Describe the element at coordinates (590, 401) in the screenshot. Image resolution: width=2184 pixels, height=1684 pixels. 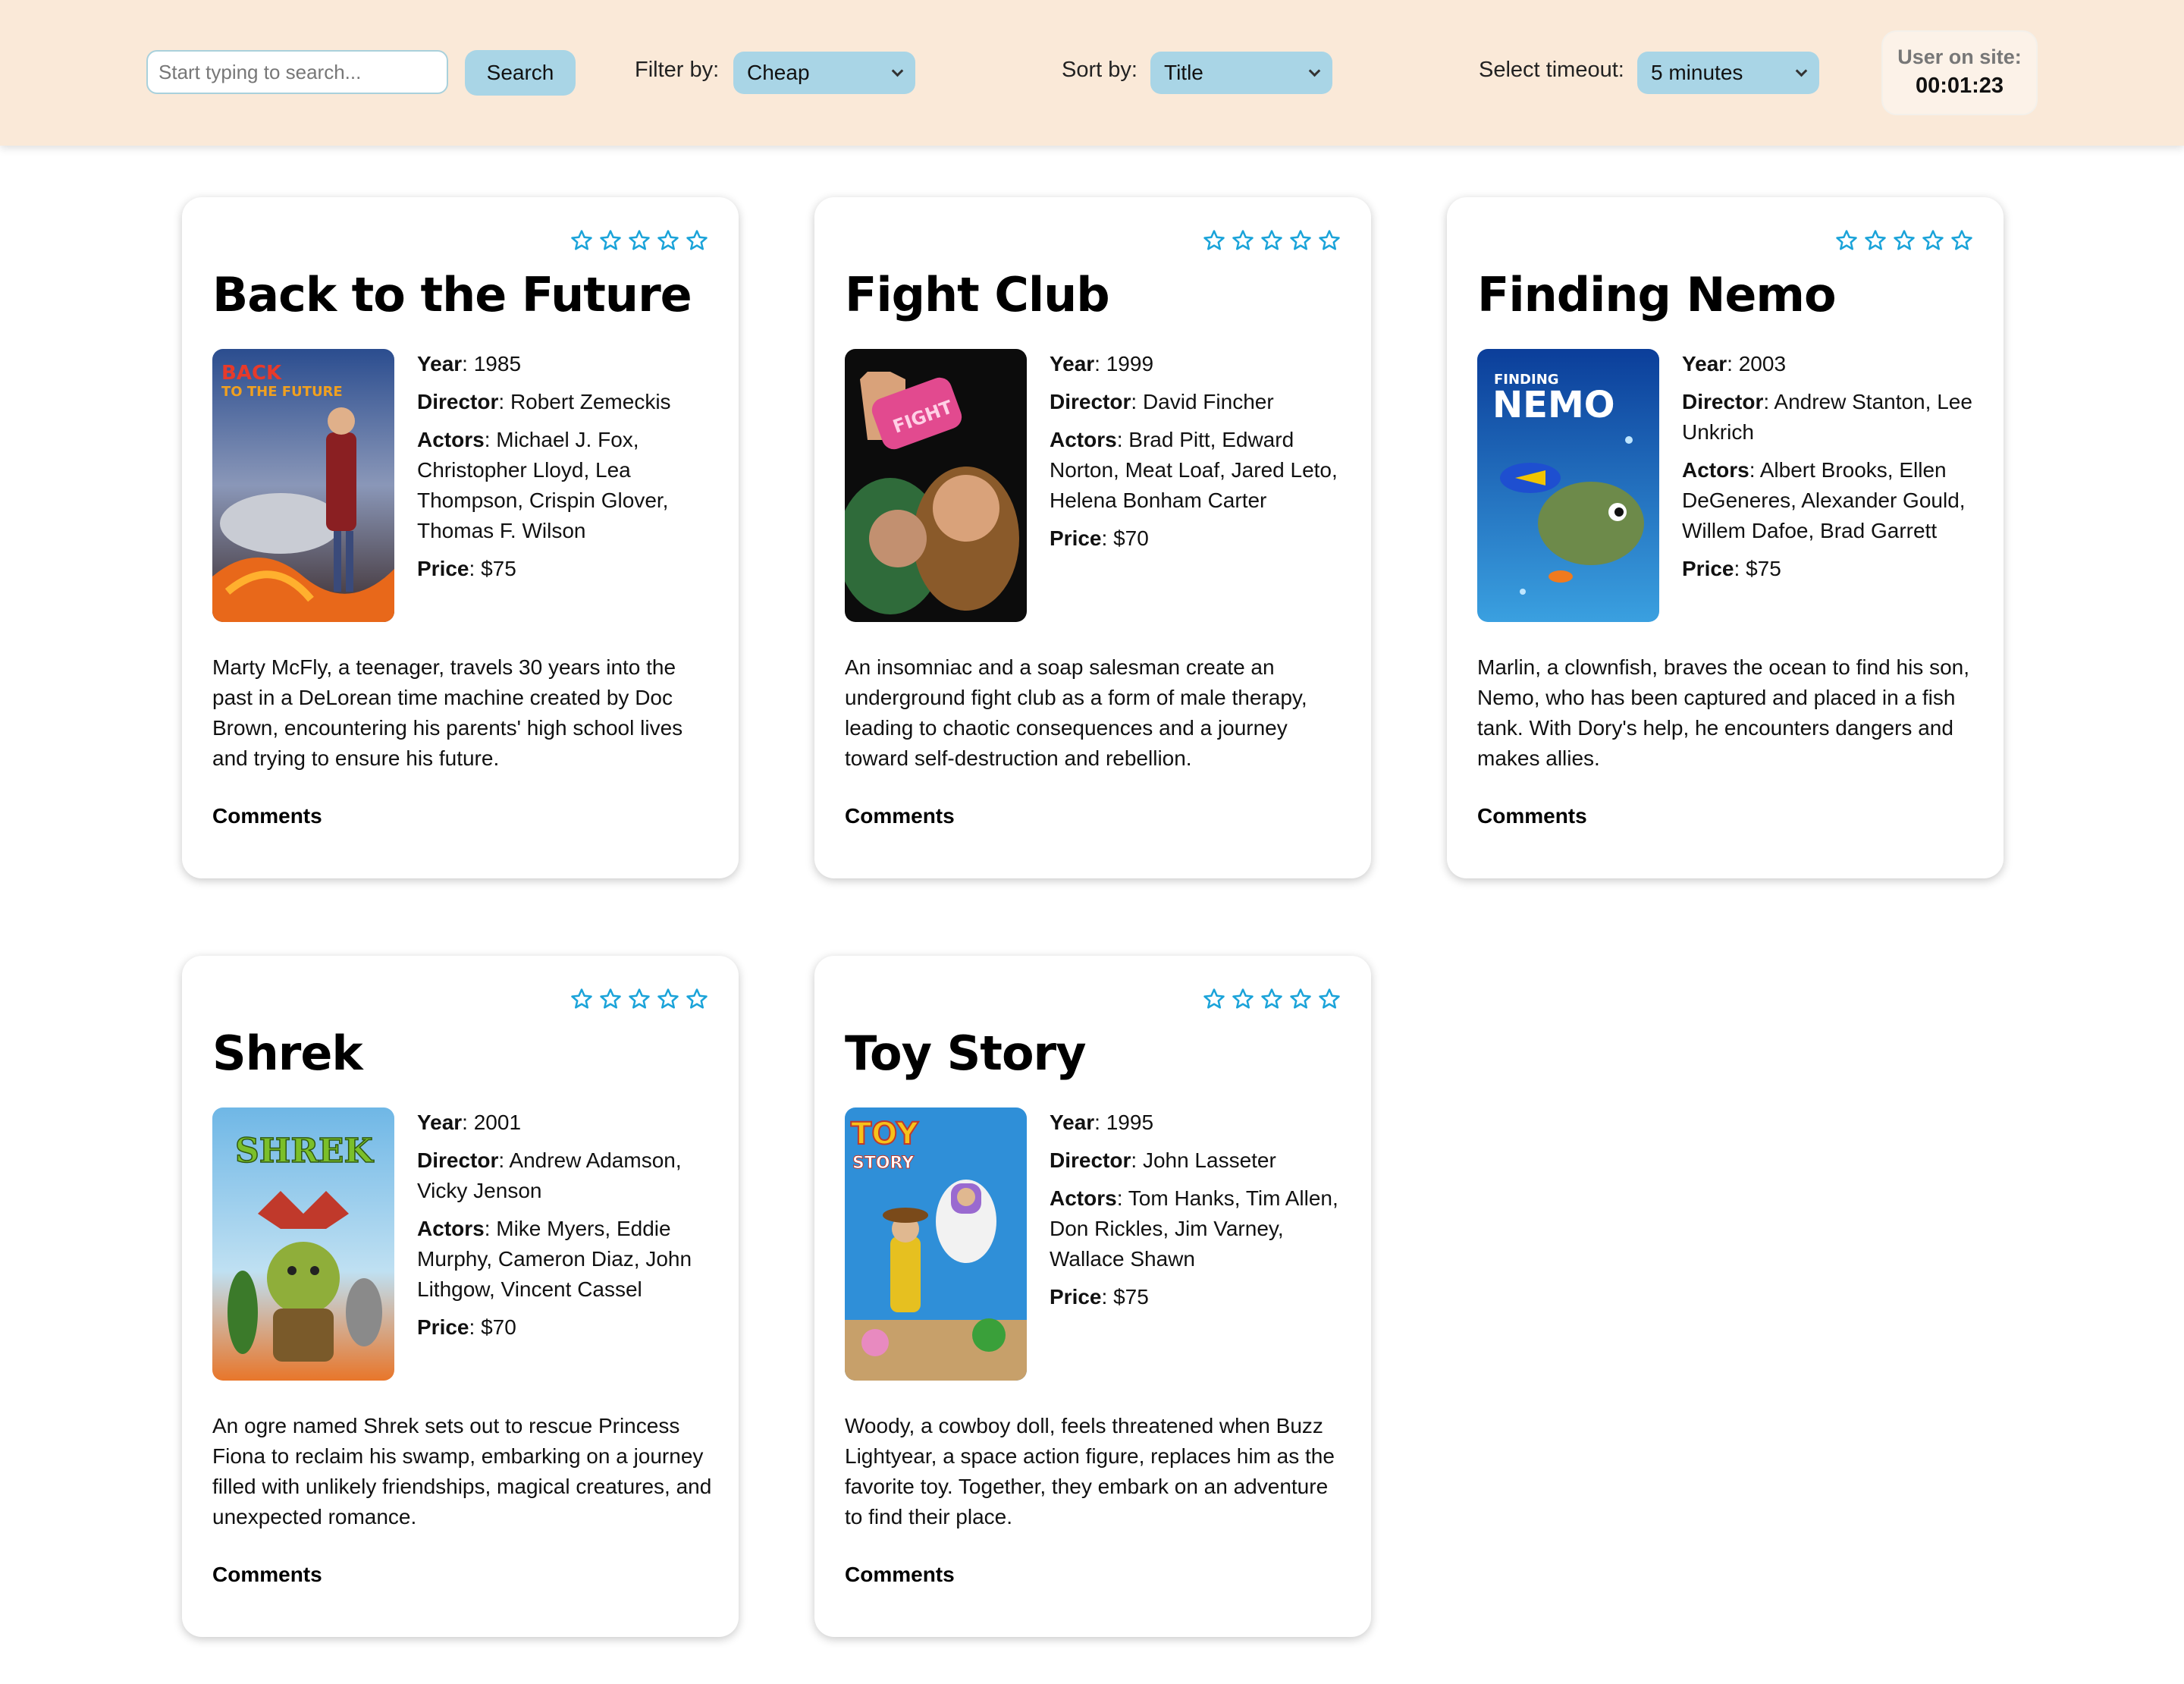
I see `director-value: Robert Zemeckis` at that location.